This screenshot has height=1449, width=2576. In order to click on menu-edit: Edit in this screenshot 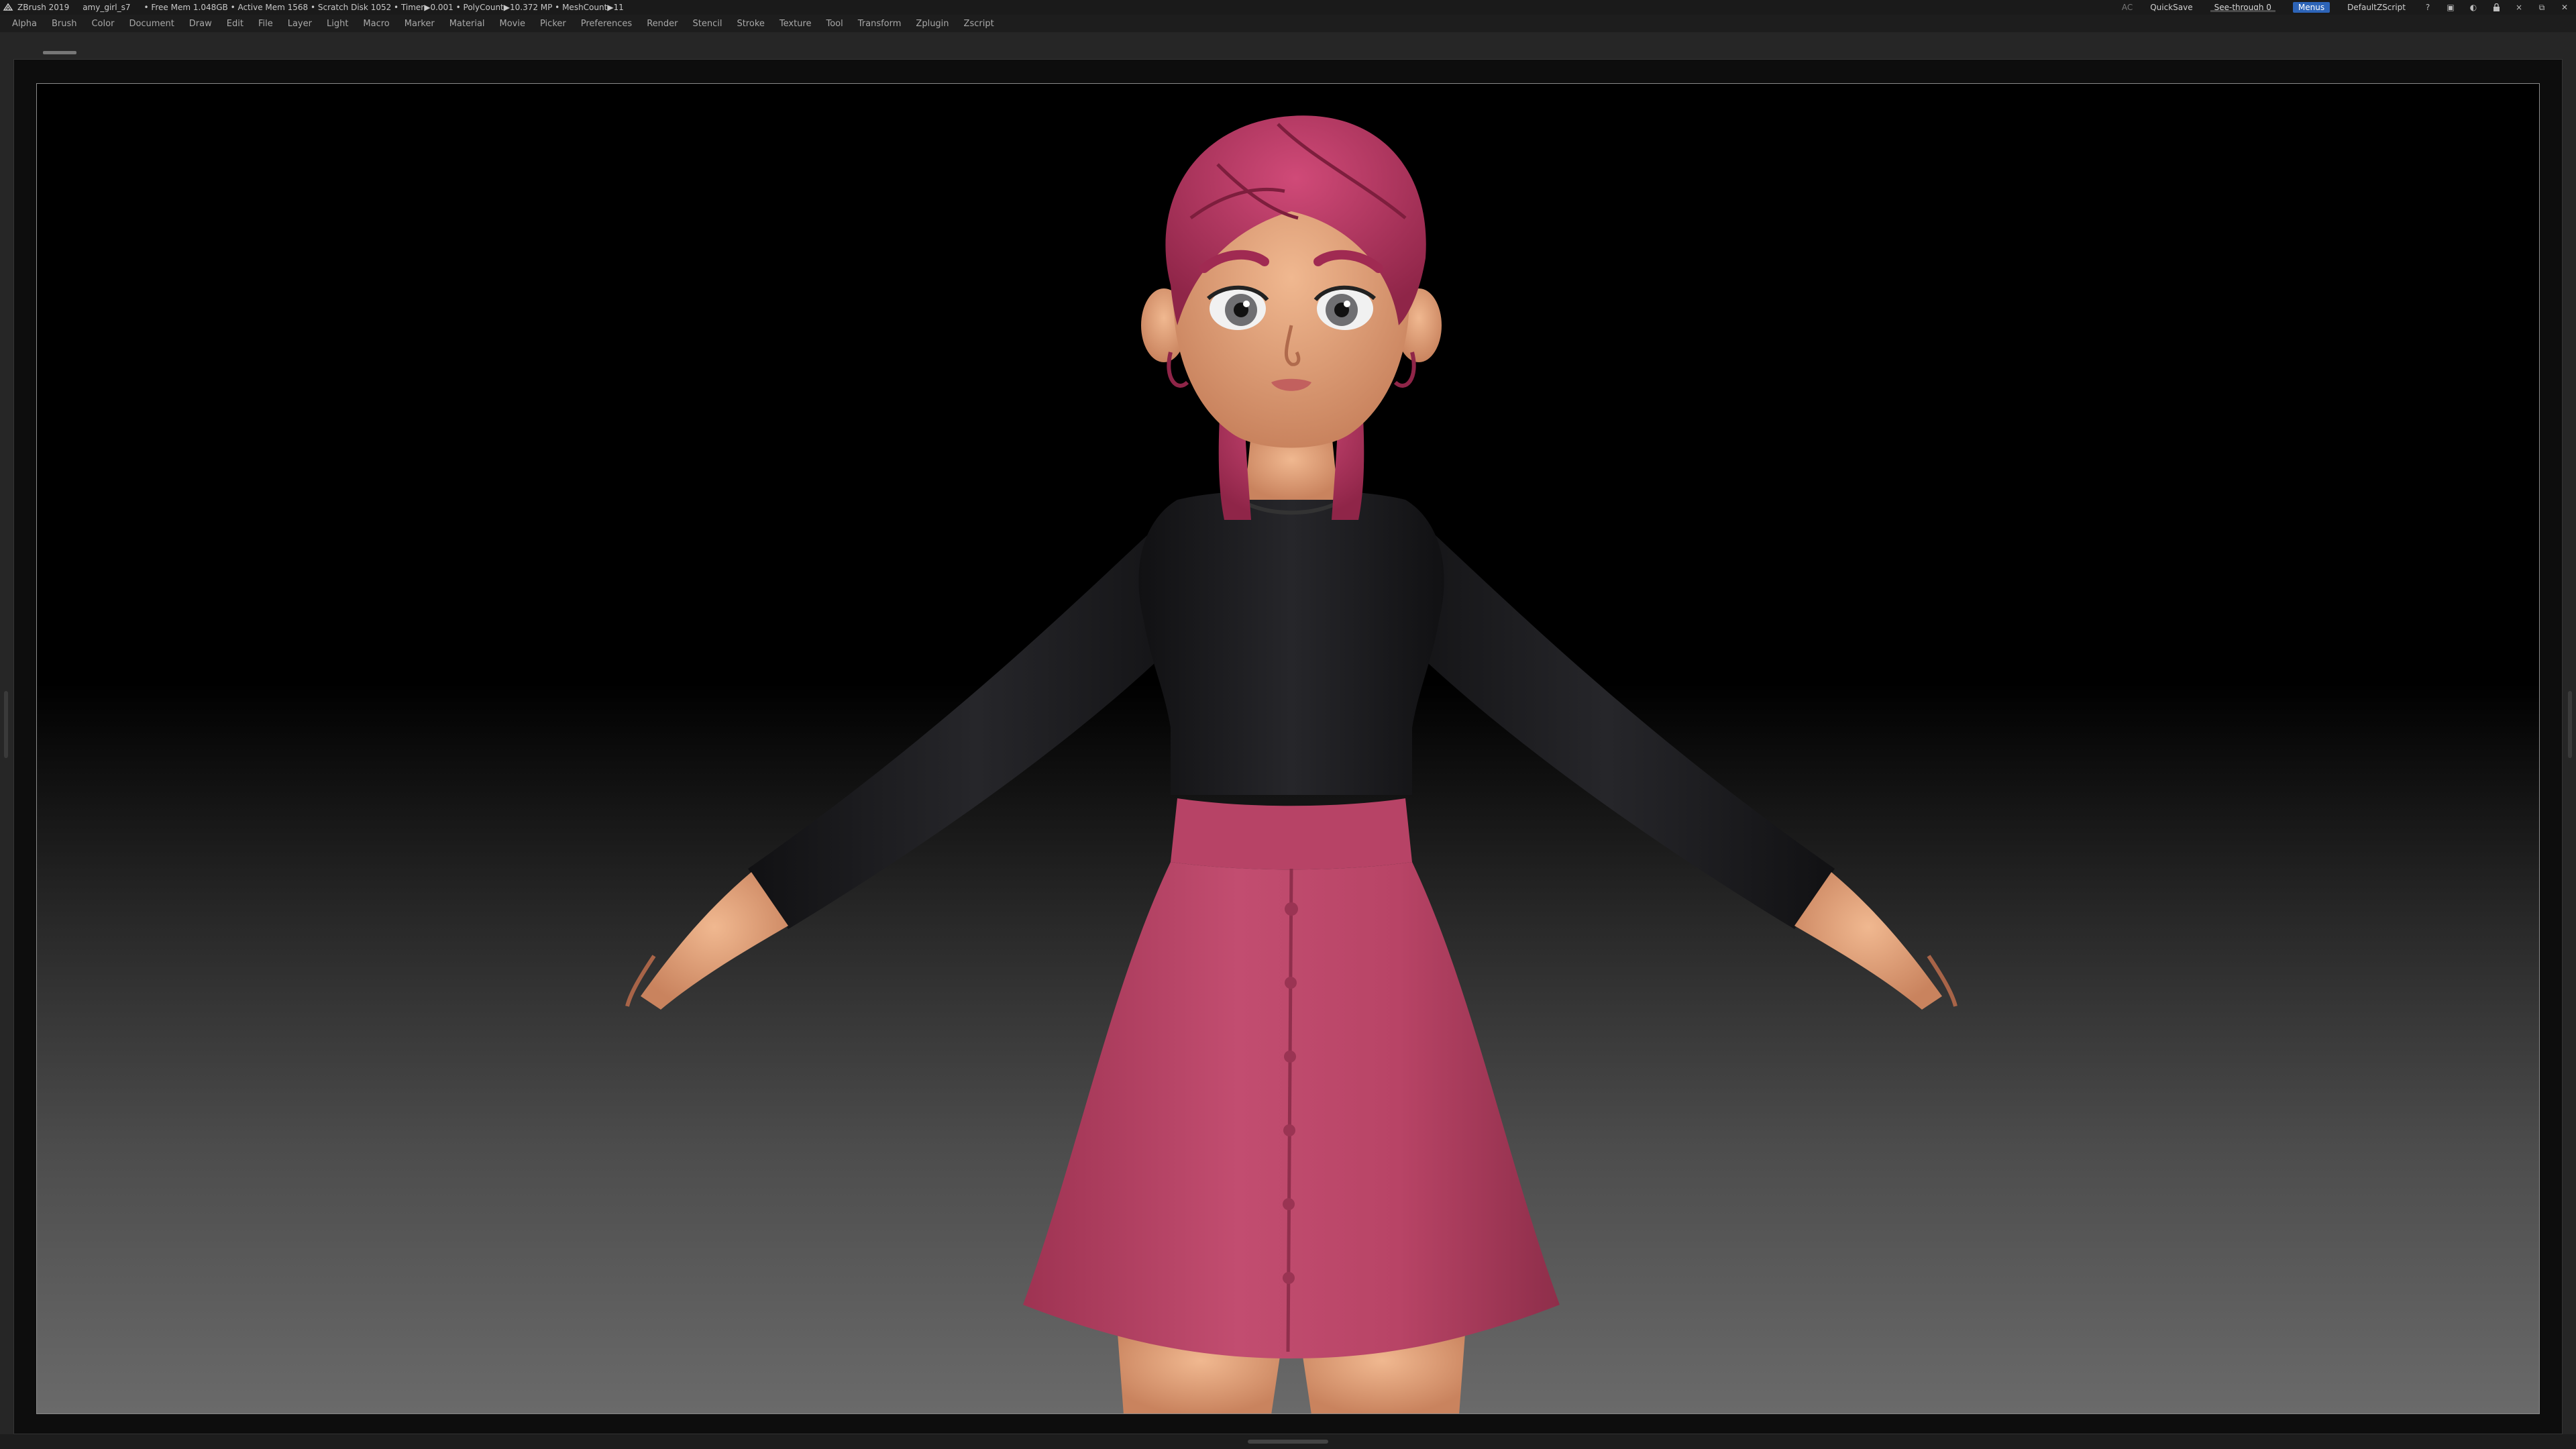, I will do `click(235, 24)`.